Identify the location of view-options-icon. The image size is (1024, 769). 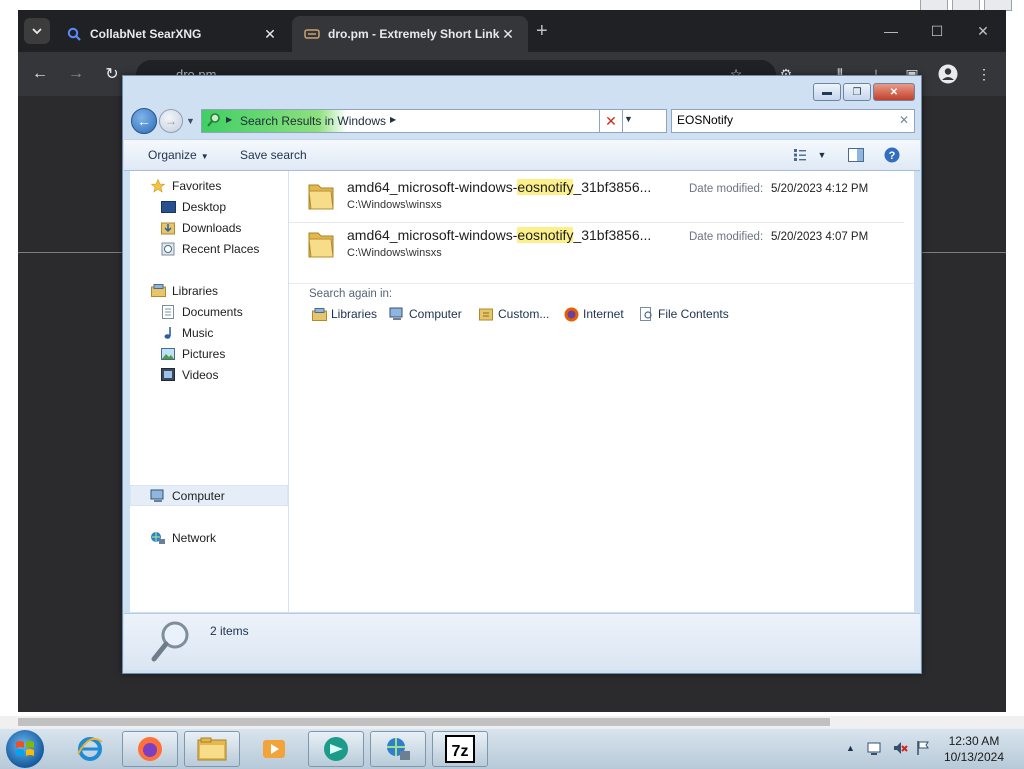
(800, 155).